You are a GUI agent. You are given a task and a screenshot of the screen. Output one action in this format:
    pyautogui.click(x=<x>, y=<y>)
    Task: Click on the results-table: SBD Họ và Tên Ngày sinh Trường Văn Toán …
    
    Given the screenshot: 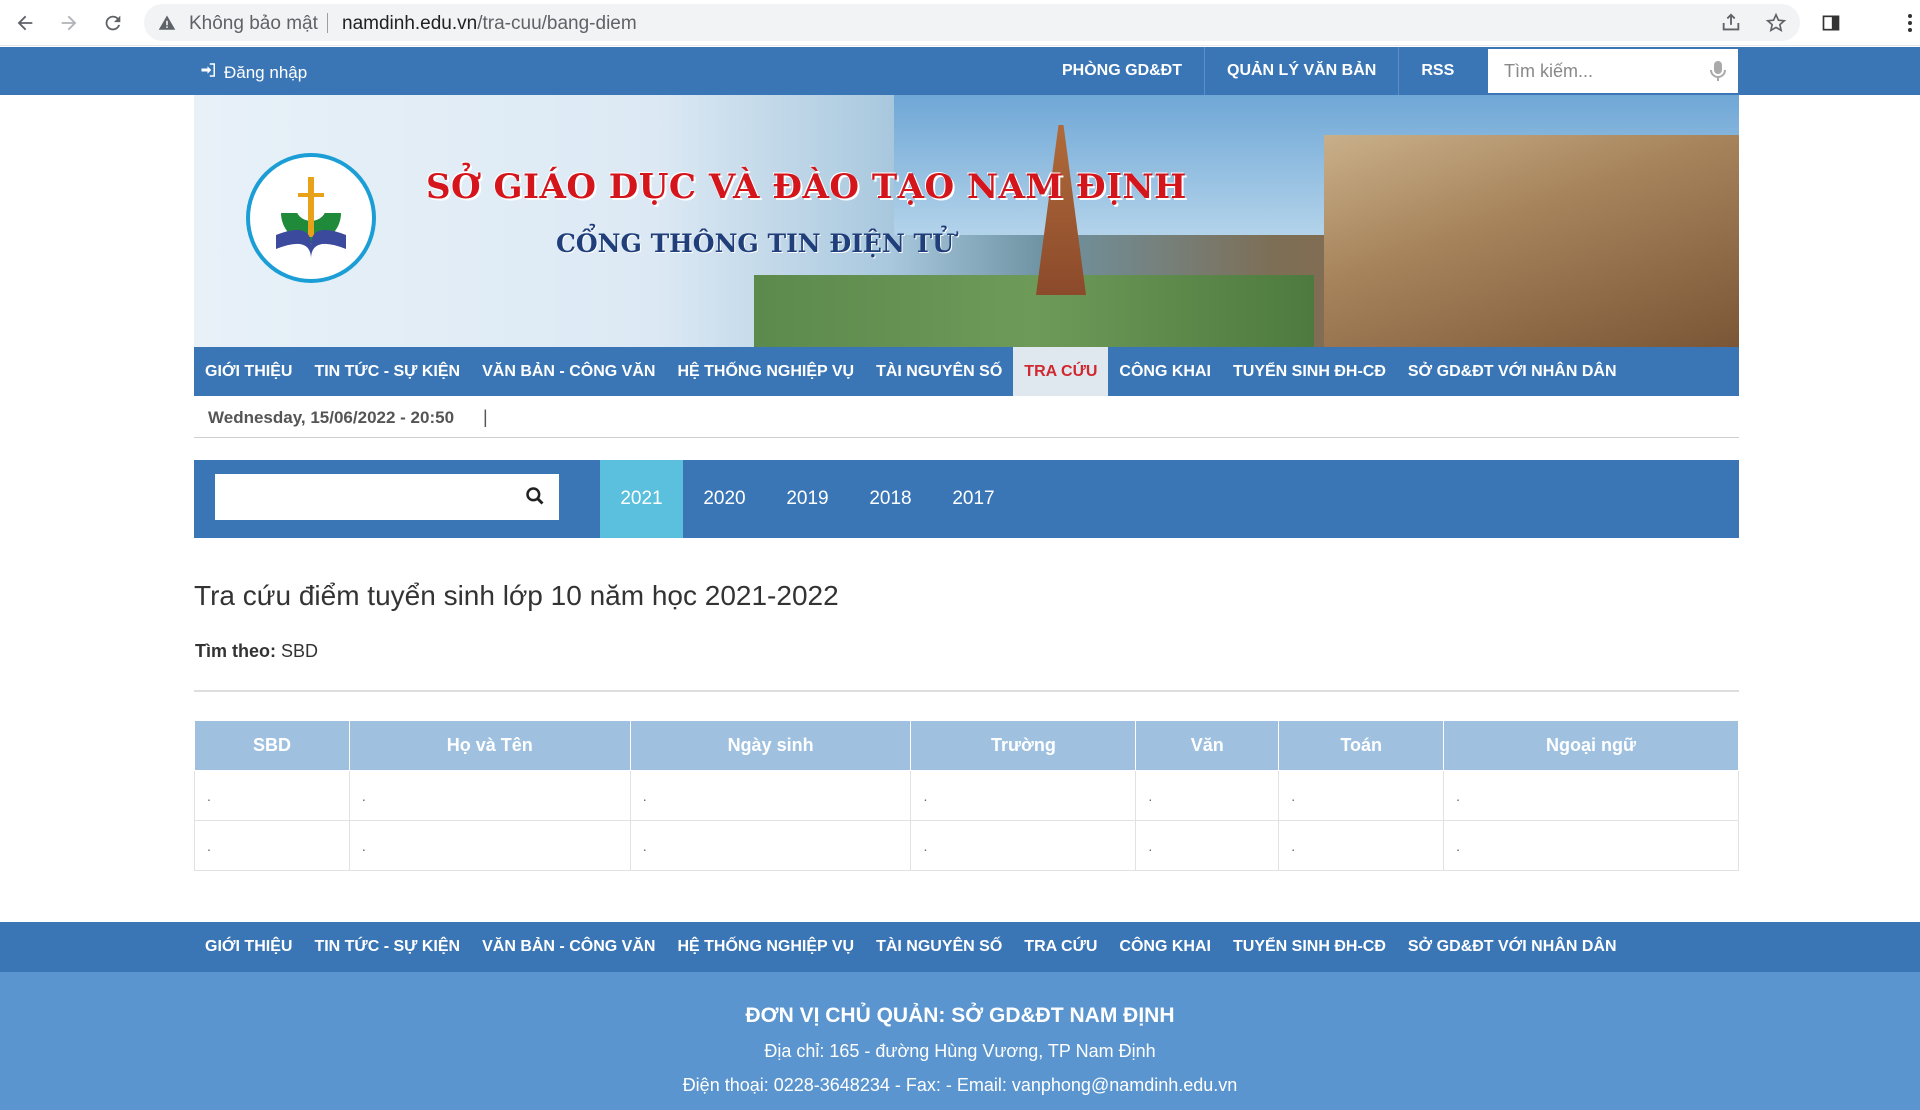 What is the action you would take?
    pyautogui.click(x=966, y=795)
    